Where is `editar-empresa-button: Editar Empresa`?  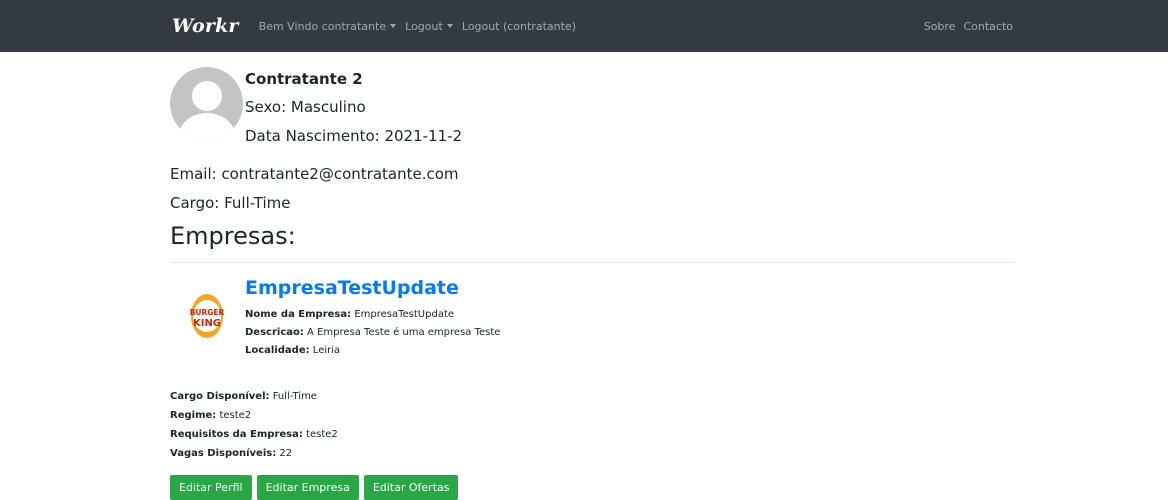
editar-empresa-button: Editar Empresa is located at coordinates (307, 487).